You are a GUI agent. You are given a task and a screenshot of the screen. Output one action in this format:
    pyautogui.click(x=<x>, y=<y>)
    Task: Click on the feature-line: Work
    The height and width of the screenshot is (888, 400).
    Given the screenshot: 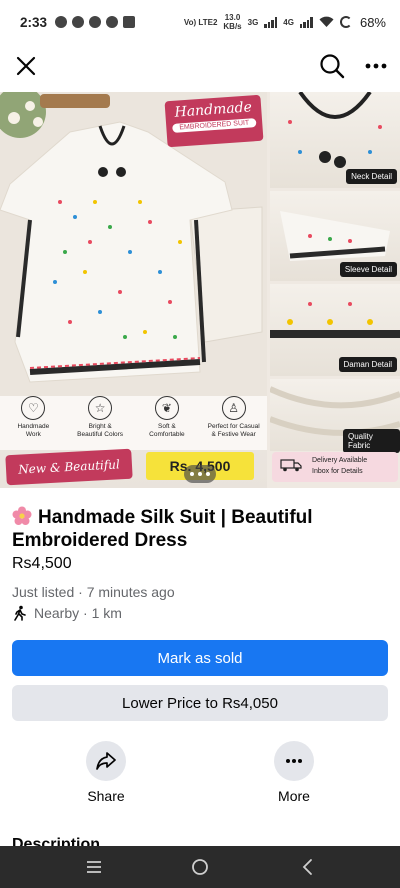 What is the action you would take?
    pyautogui.click(x=33, y=434)
    